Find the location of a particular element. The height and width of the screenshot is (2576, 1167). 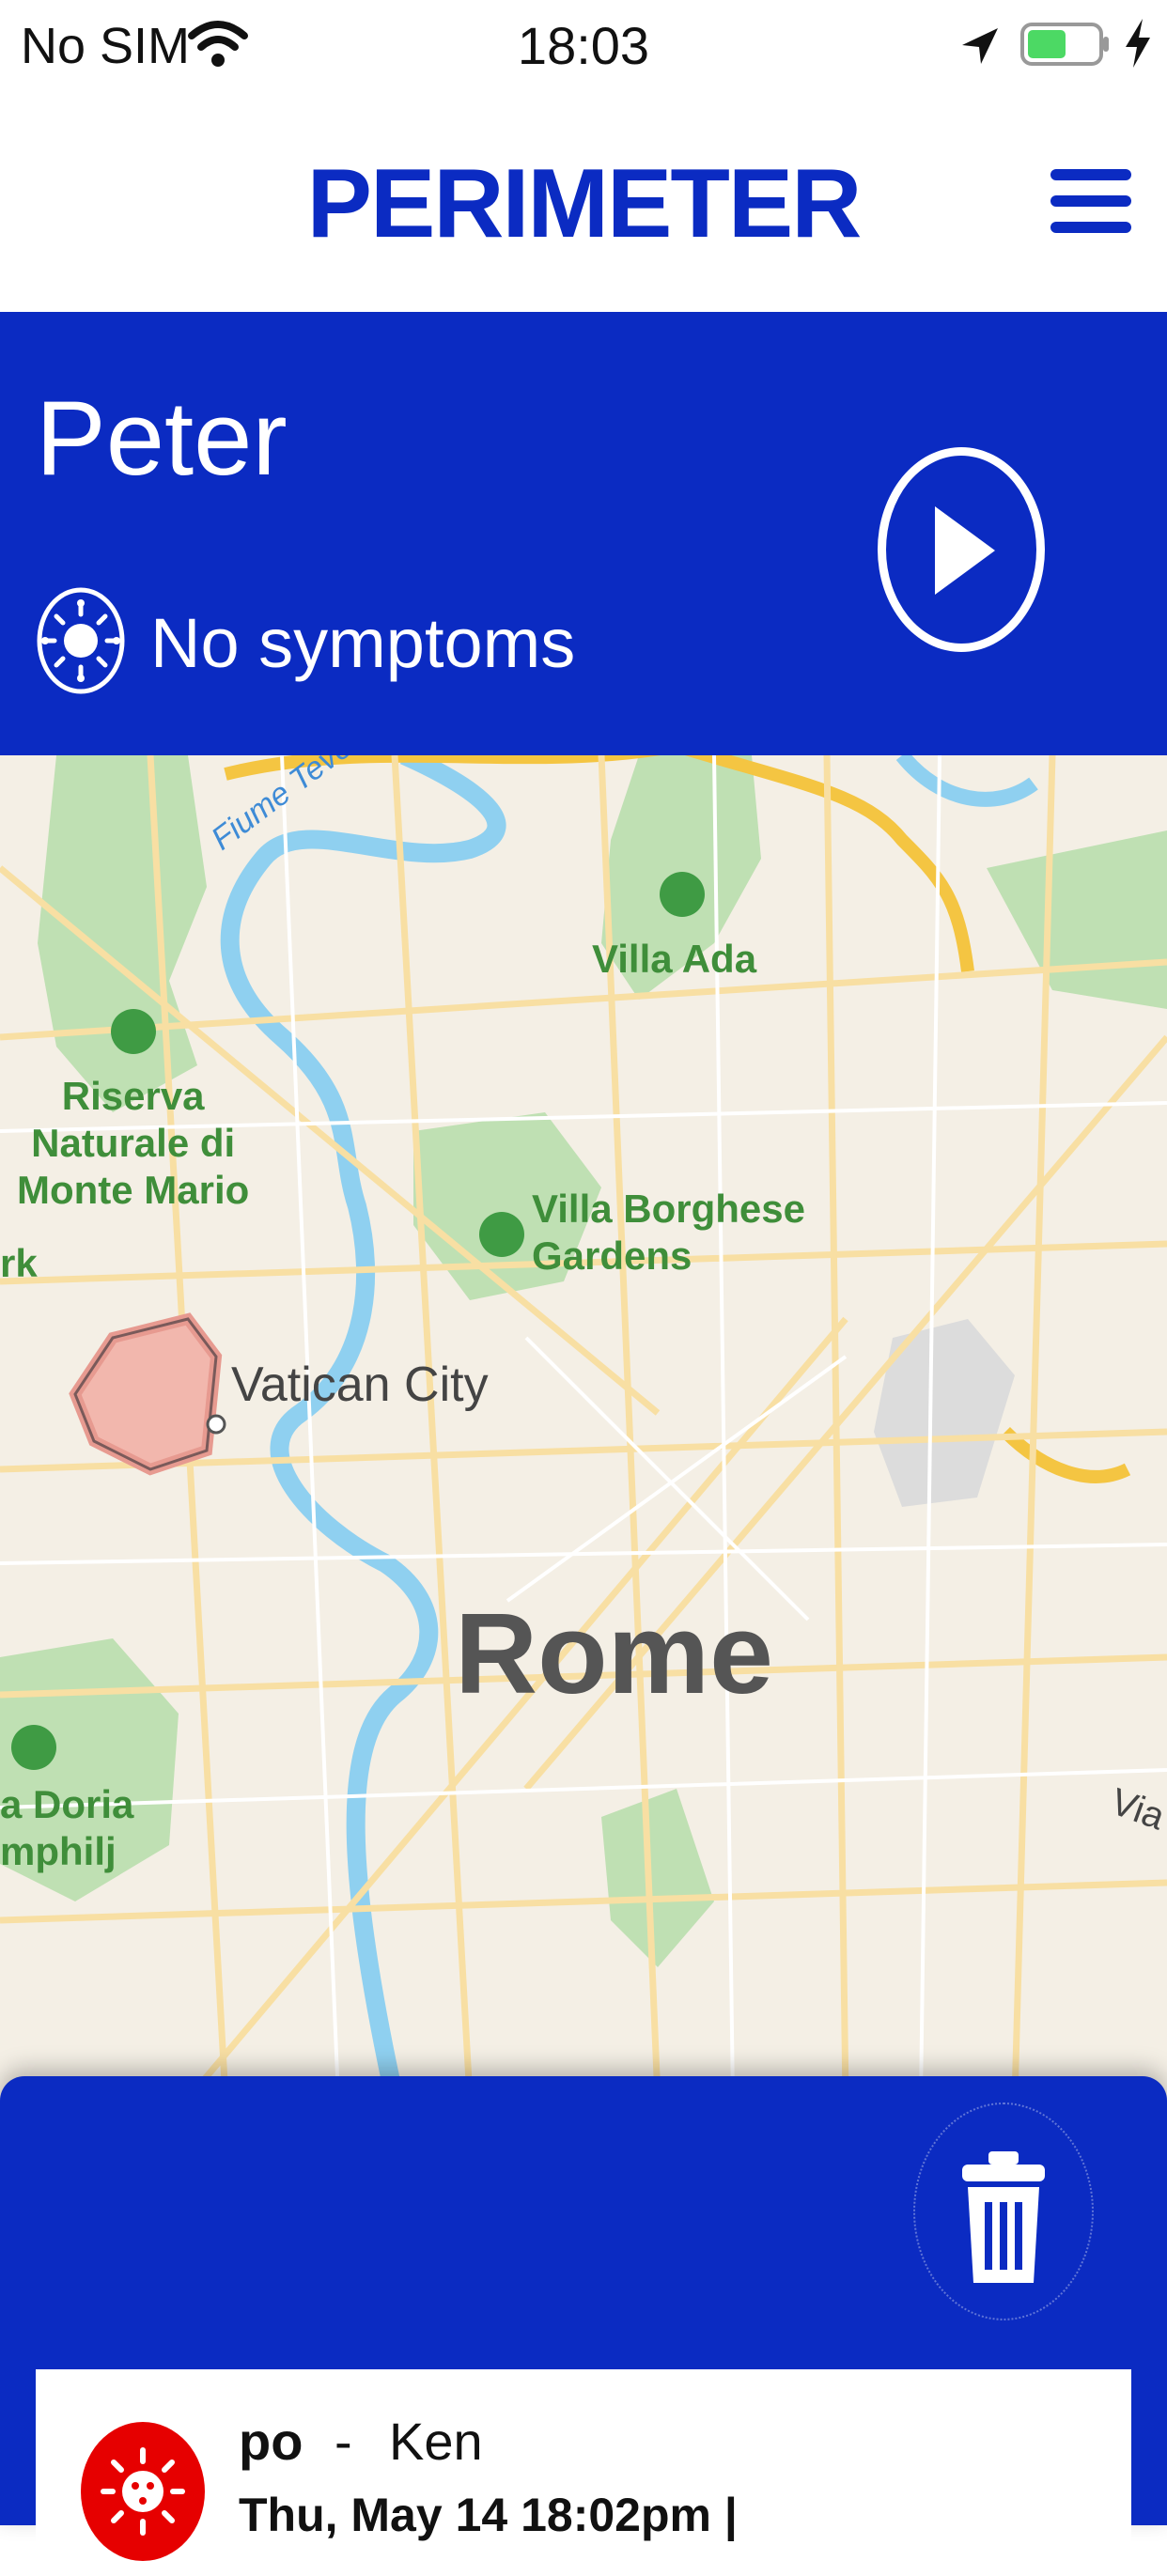

app-title: PERIMETER is located at coordinates (584, 203).